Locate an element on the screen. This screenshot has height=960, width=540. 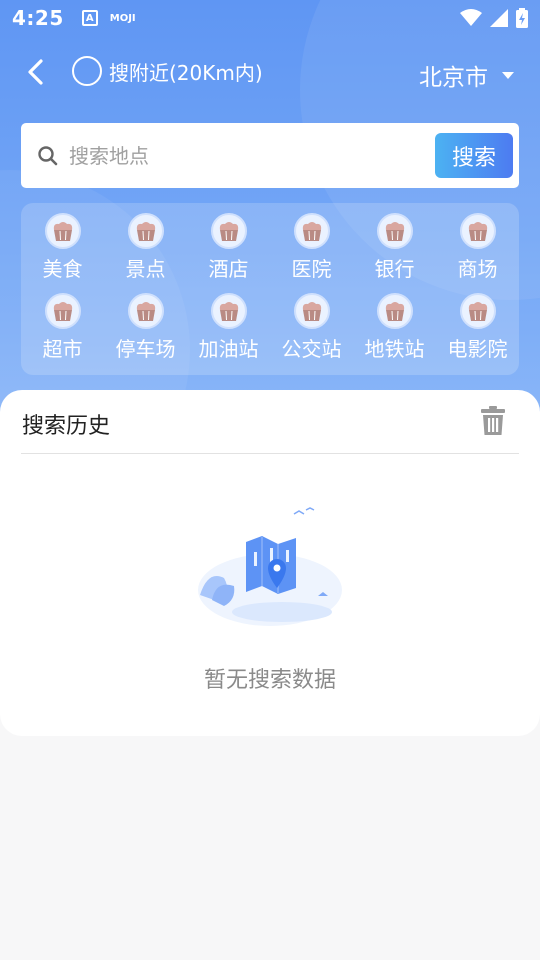
category-label: 停车场 is located at coordinates (145, 349).